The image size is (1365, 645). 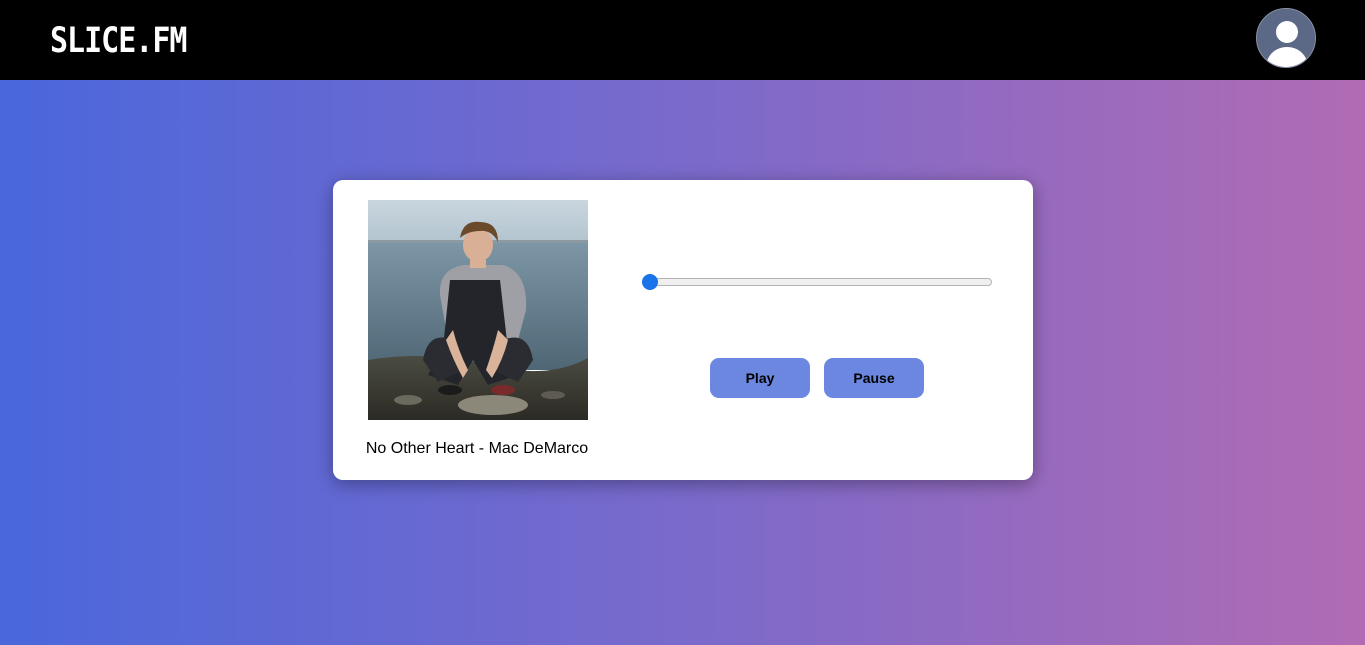 I want to click on album-cover-image, so click(x=478, y=310).